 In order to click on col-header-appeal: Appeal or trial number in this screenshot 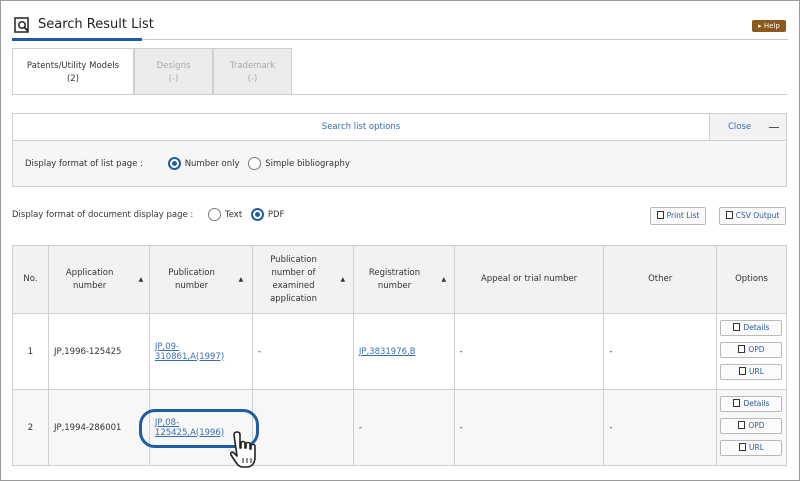, I will do `click(529, 279)`.